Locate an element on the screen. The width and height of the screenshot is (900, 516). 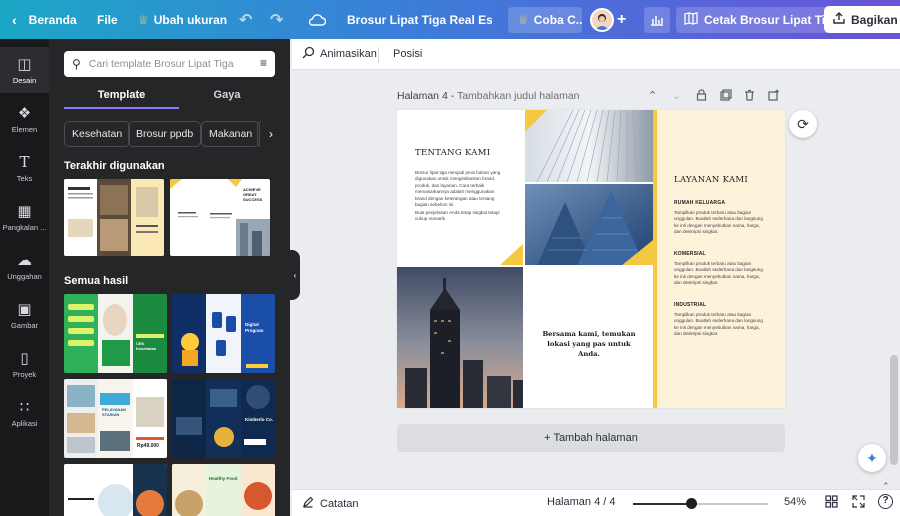
refresh-icon: ⟳ is located at coordinates (803, 124).